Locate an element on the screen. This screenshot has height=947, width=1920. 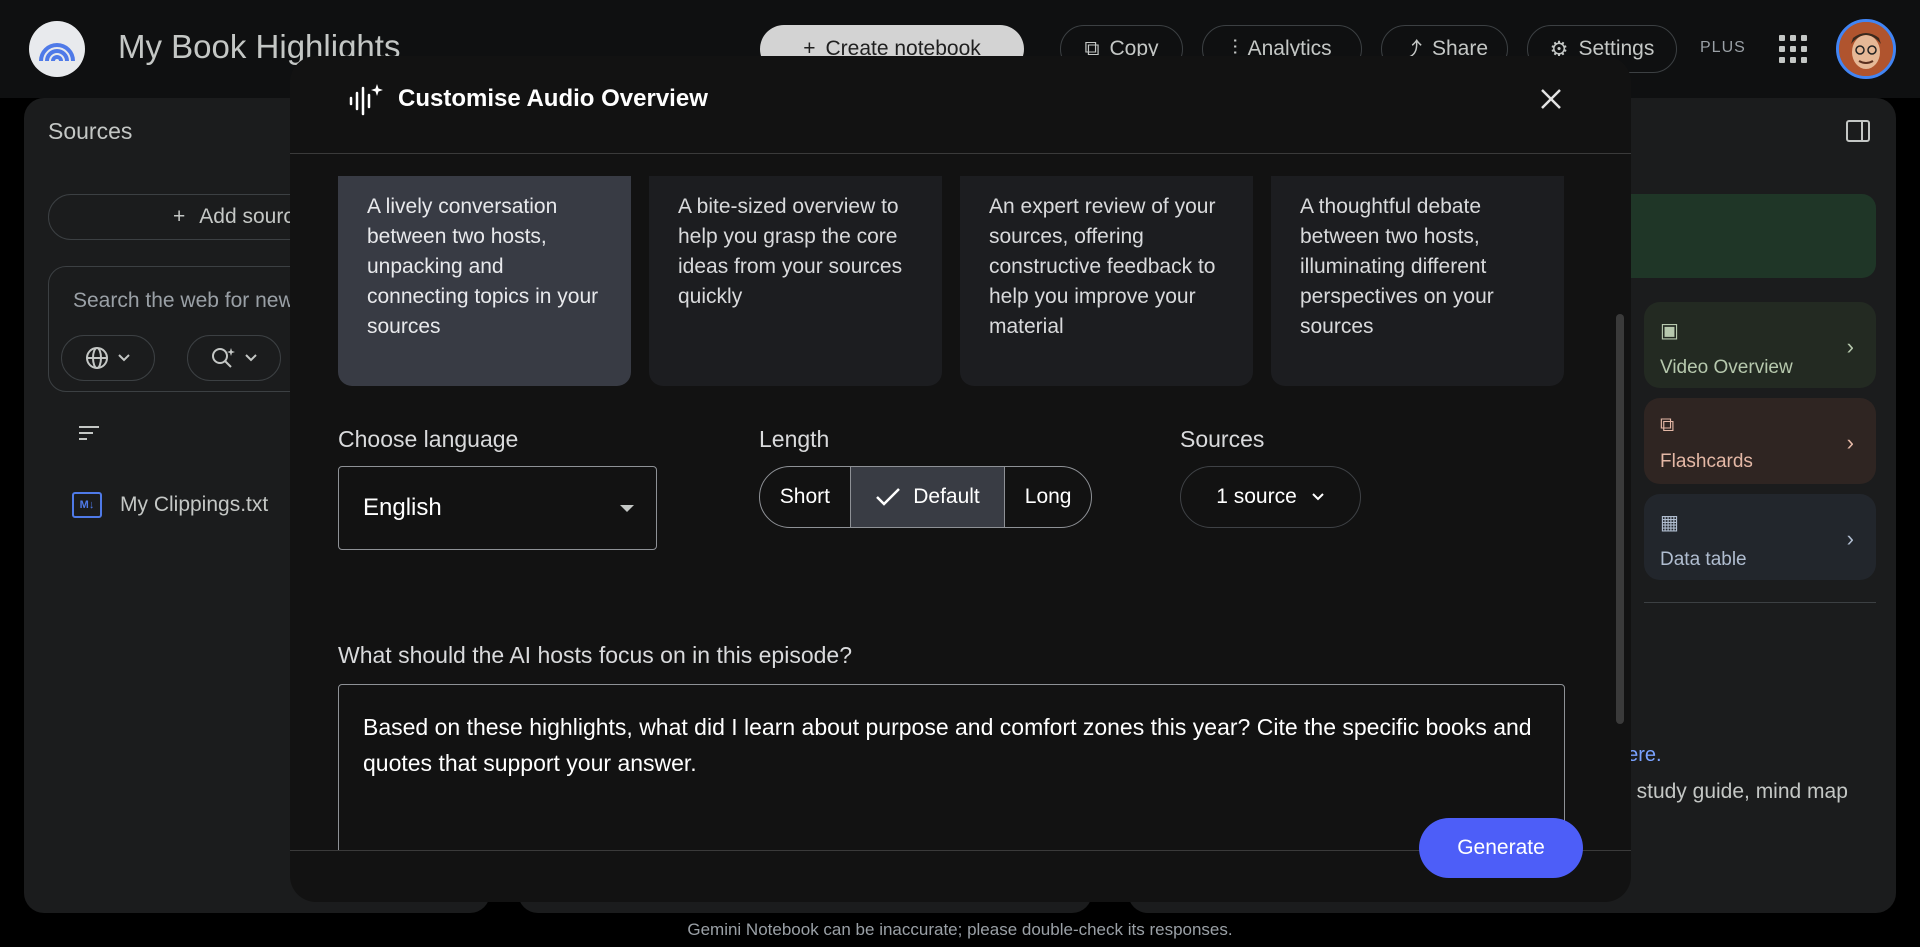
length-label: Length is located at coordinates (794, 439).